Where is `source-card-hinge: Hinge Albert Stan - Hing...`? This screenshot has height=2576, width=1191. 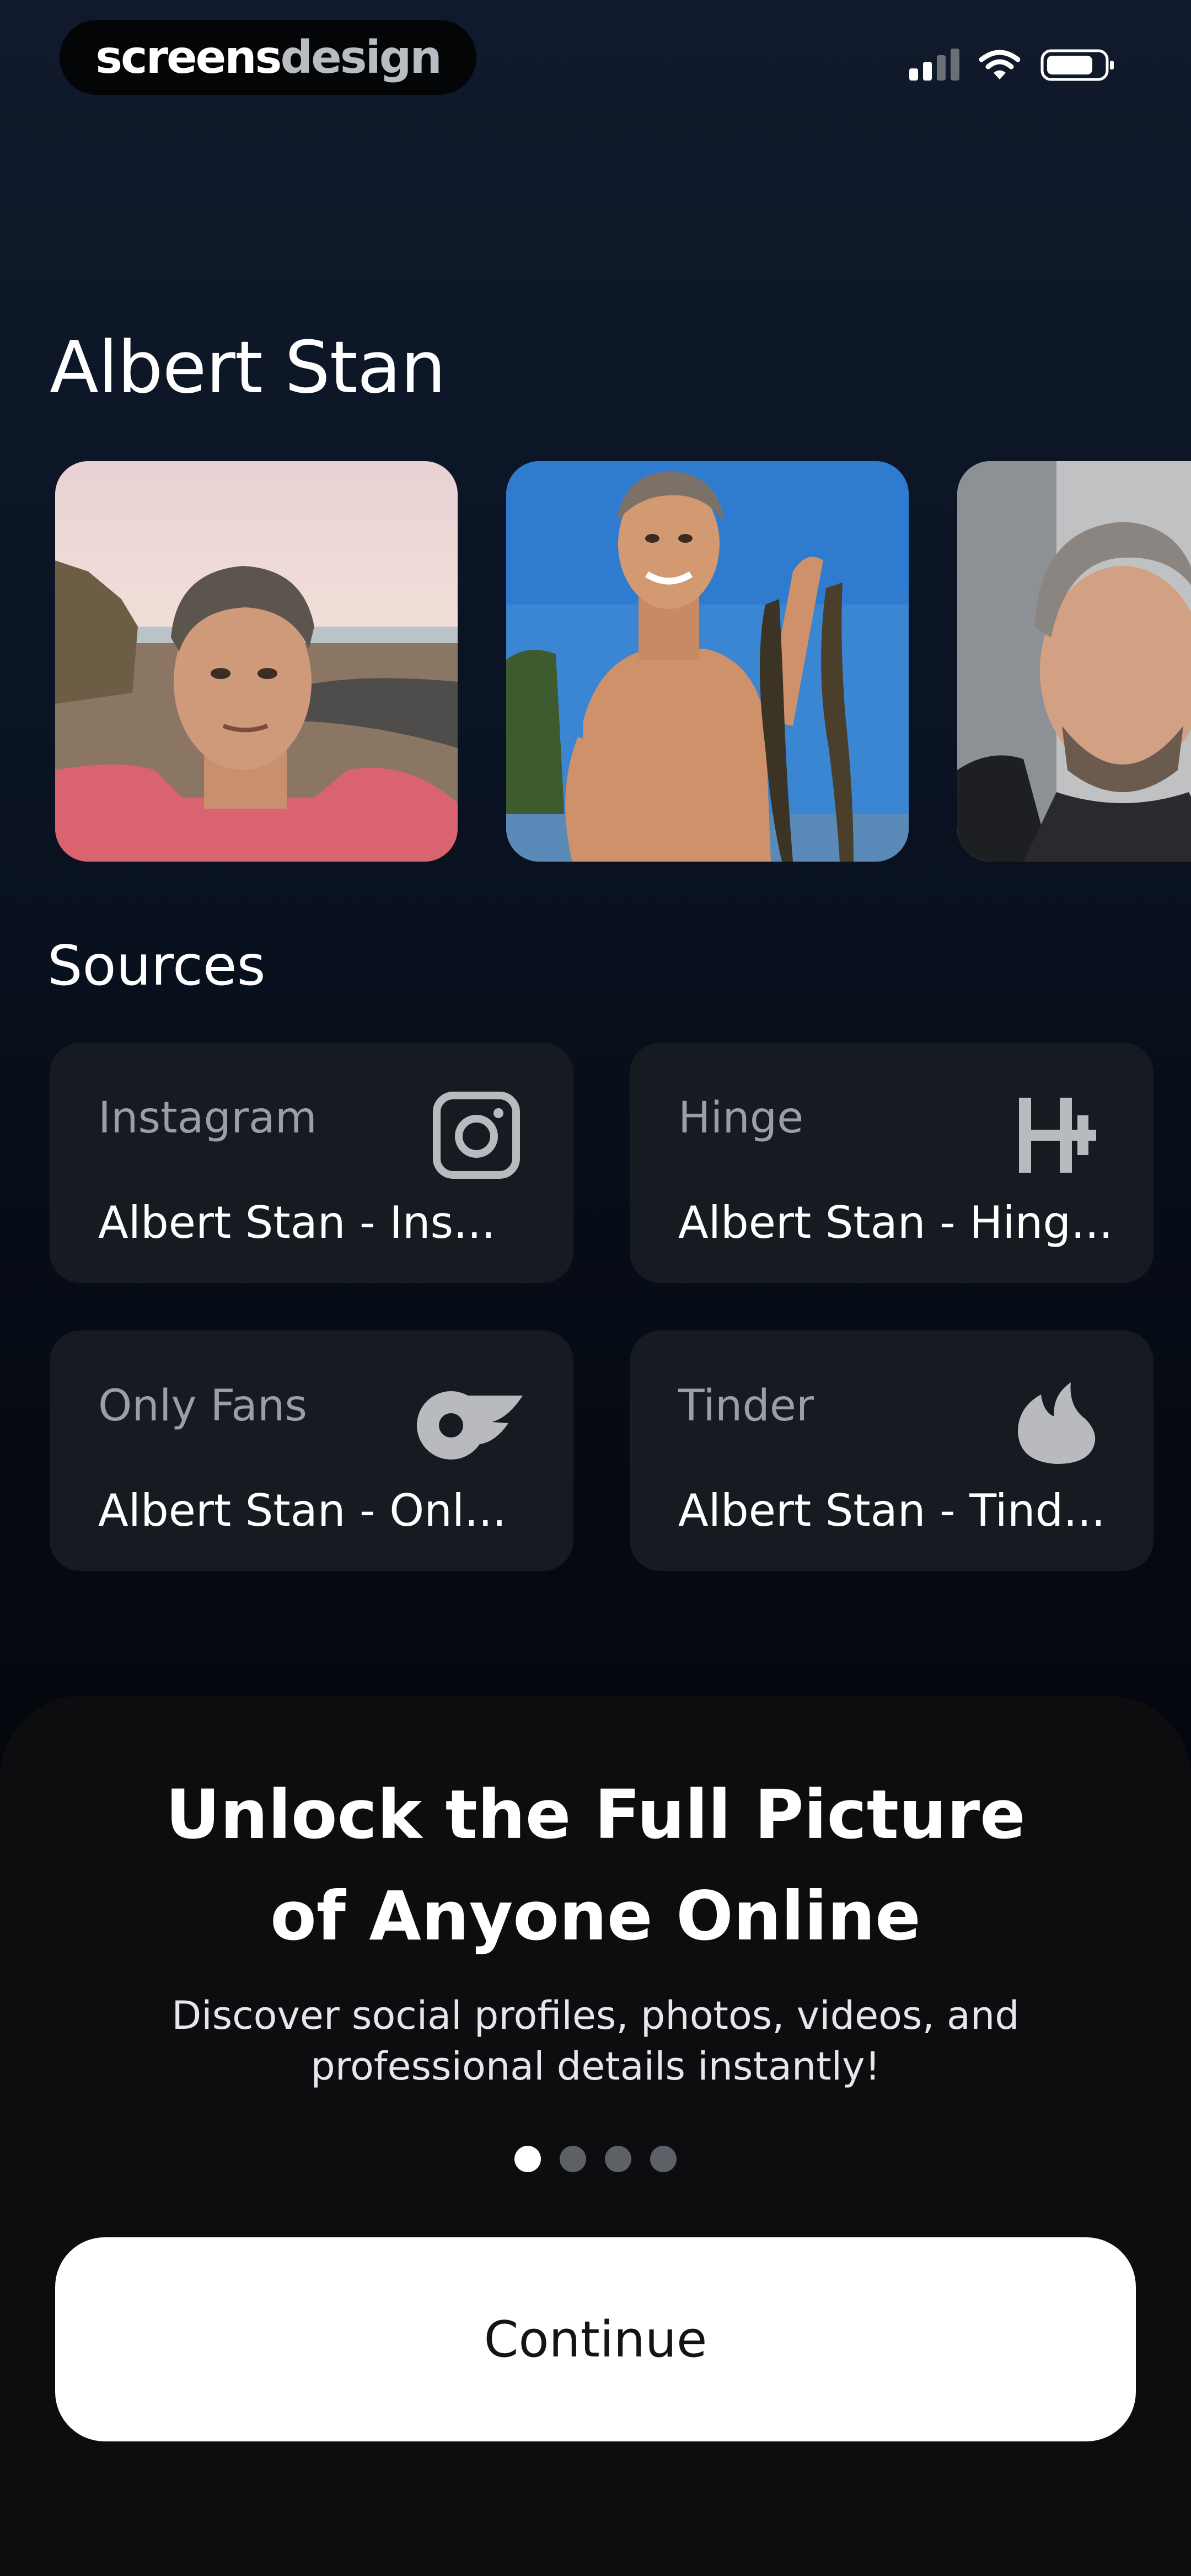
source-card-hinge: Hinge Albert Stan - Hing... is located at coordinates (892, 1163).